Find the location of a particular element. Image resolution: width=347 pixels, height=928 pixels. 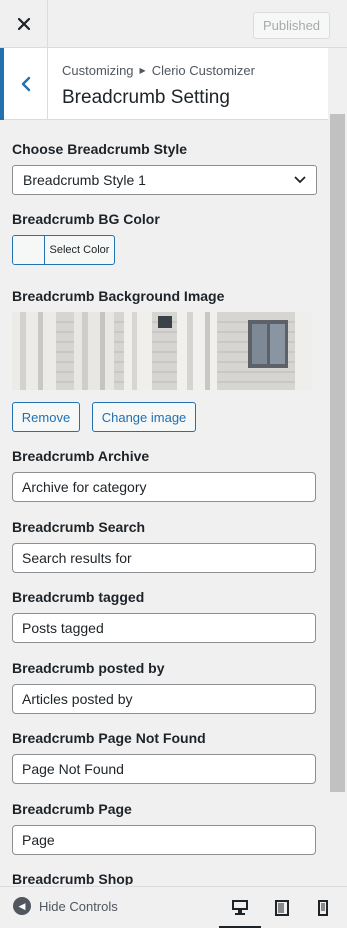

chevron-left-icon is located at coordinates (25, 84).